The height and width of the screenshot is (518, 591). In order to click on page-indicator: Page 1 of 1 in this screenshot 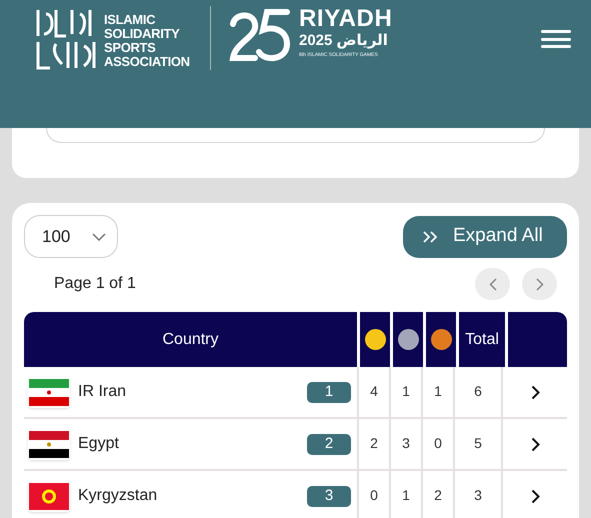, I will do `click(95, 284)`.